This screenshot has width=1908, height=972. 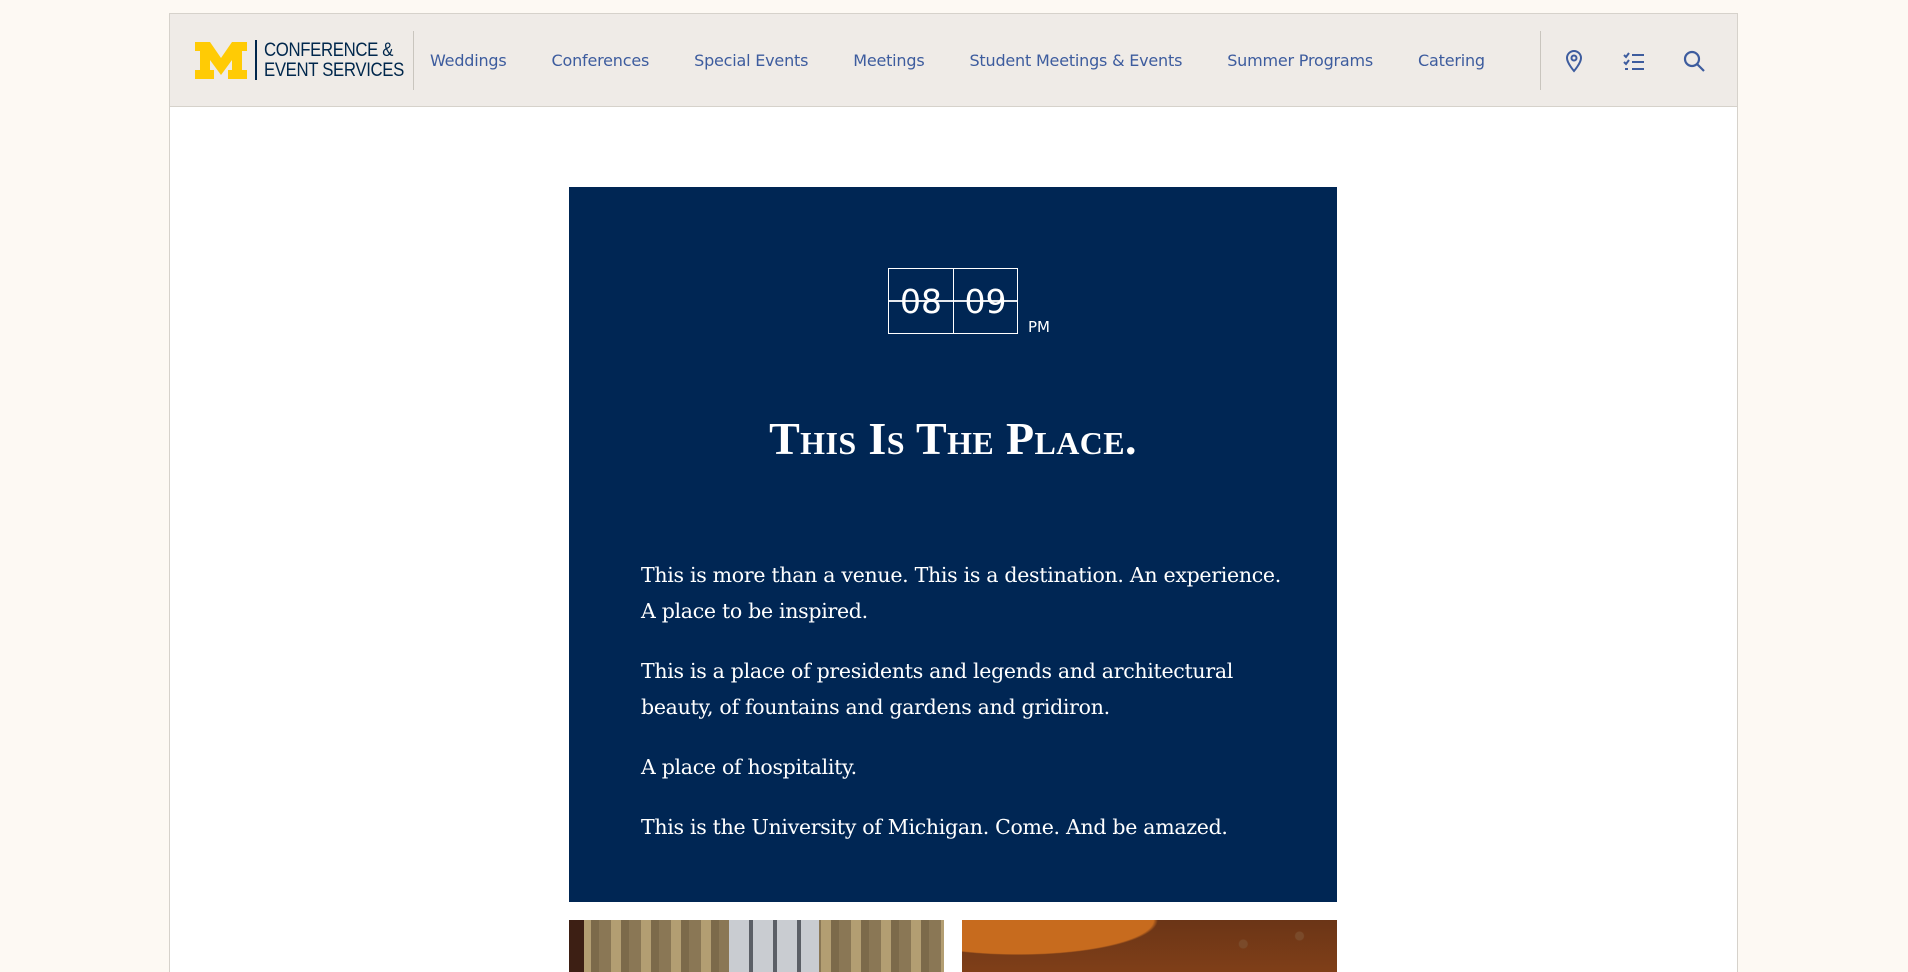 What do you see at coordinates (749, 767) in the screenshot?
I see `hero-paragraph: A place of hospitality.` at bounding box center [749, 767].